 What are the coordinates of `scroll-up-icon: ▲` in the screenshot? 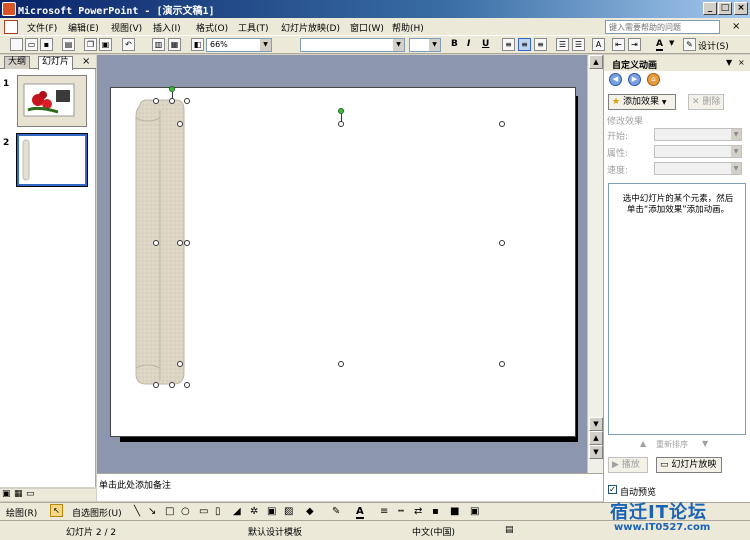 It's located at (596, 62).